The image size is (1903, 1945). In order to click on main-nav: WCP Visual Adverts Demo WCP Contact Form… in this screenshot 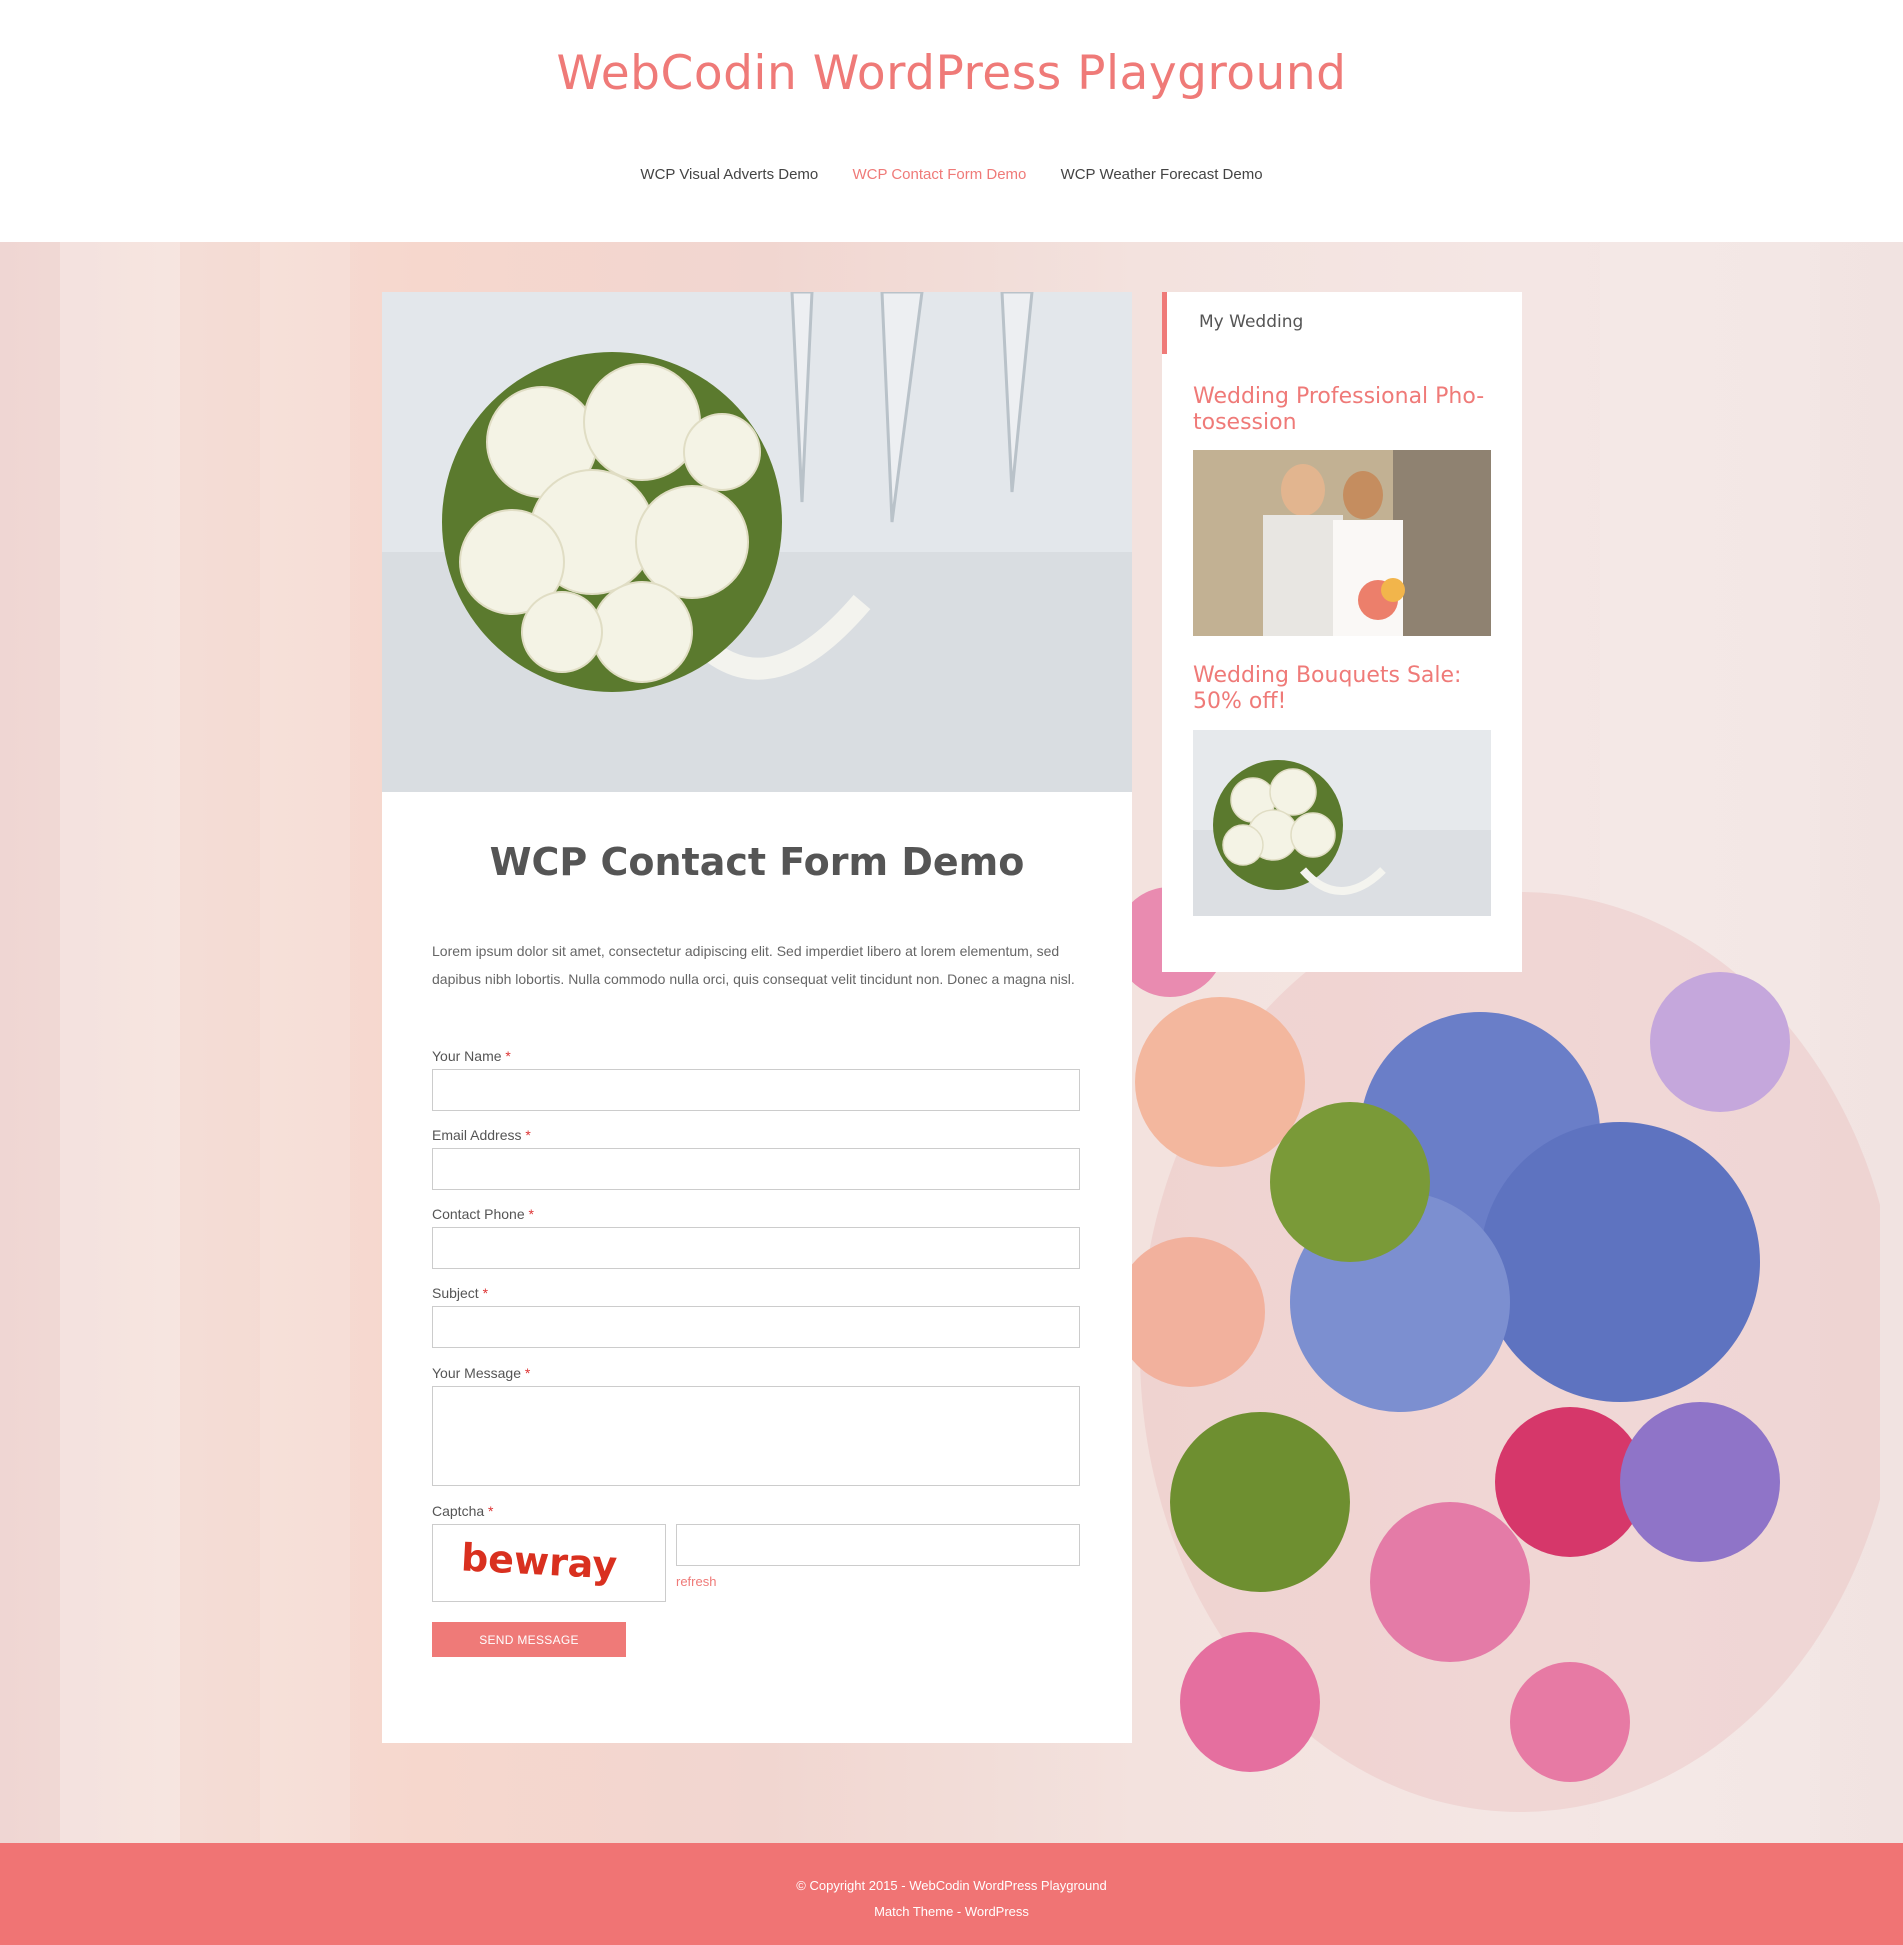, I will do `click(951, 174)`.